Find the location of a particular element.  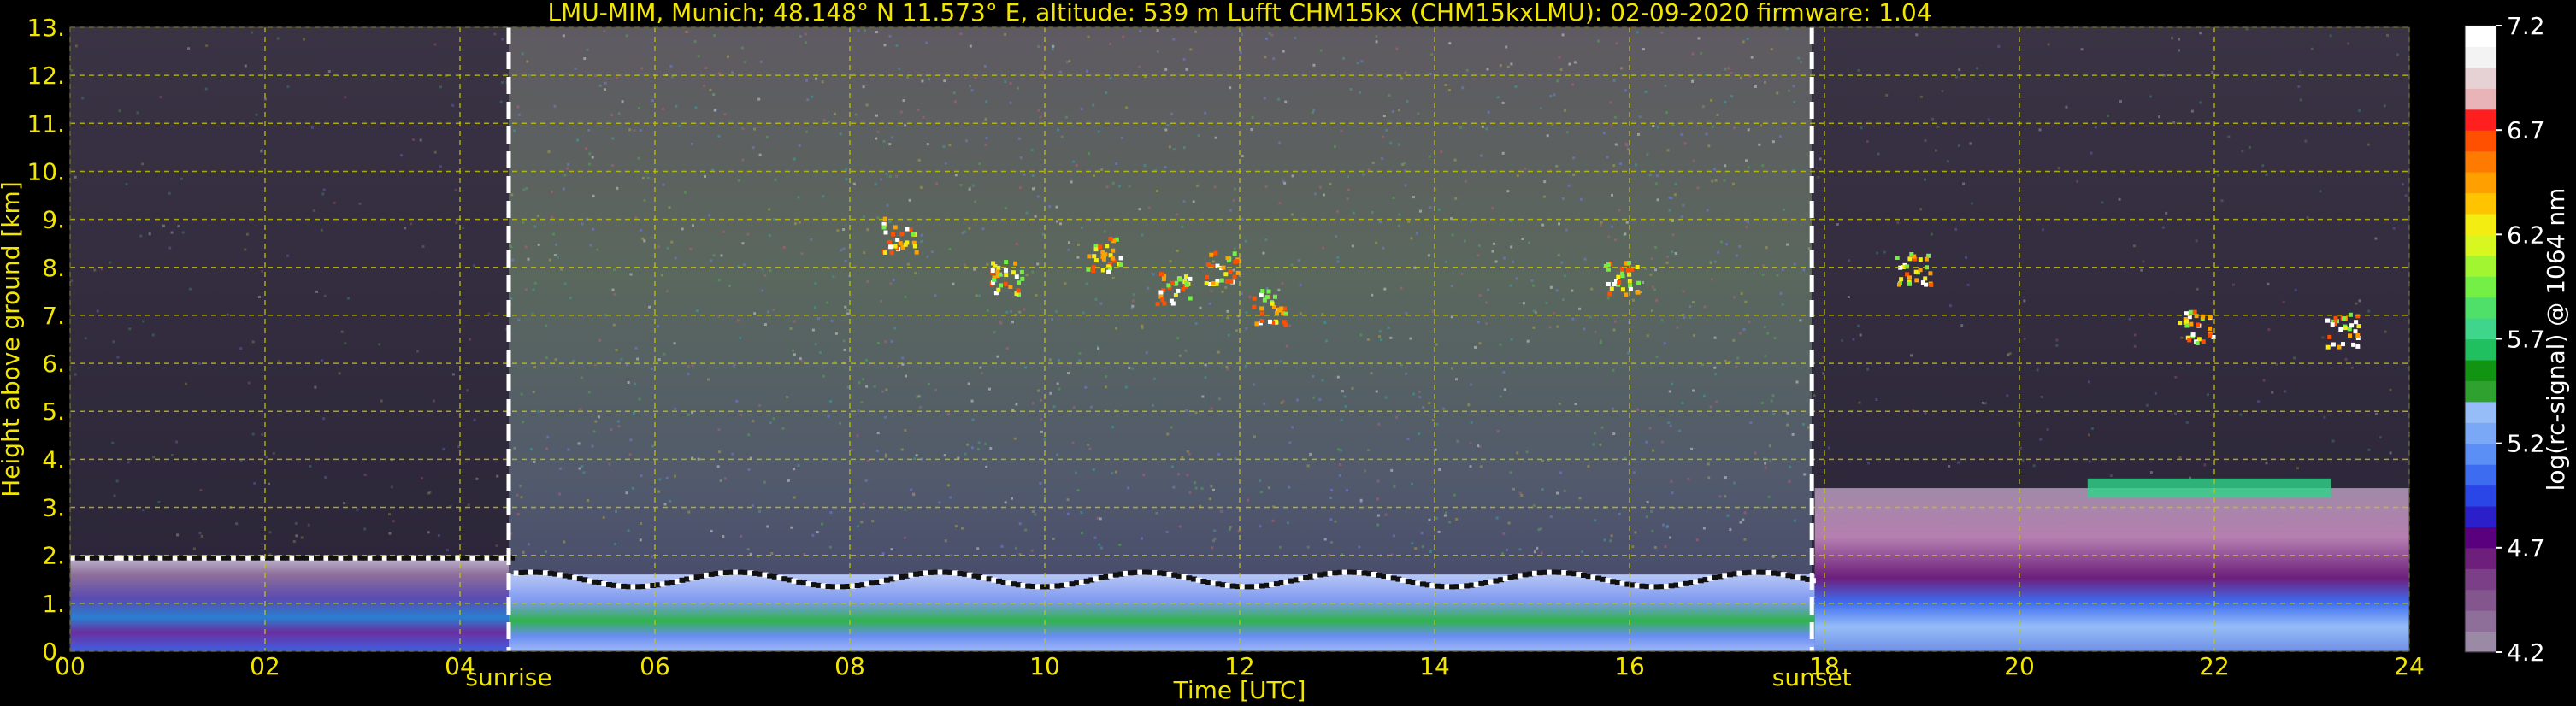

x-tick-label: 16 is located at coordinates (1629, 666).